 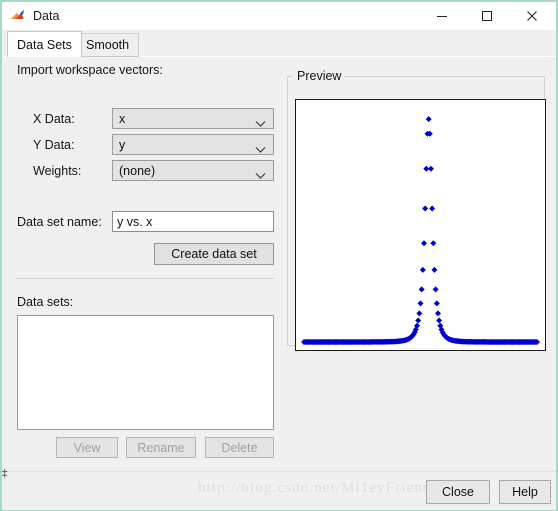 I want to click on preview-border-segment-left, so click(x=289, y=76).